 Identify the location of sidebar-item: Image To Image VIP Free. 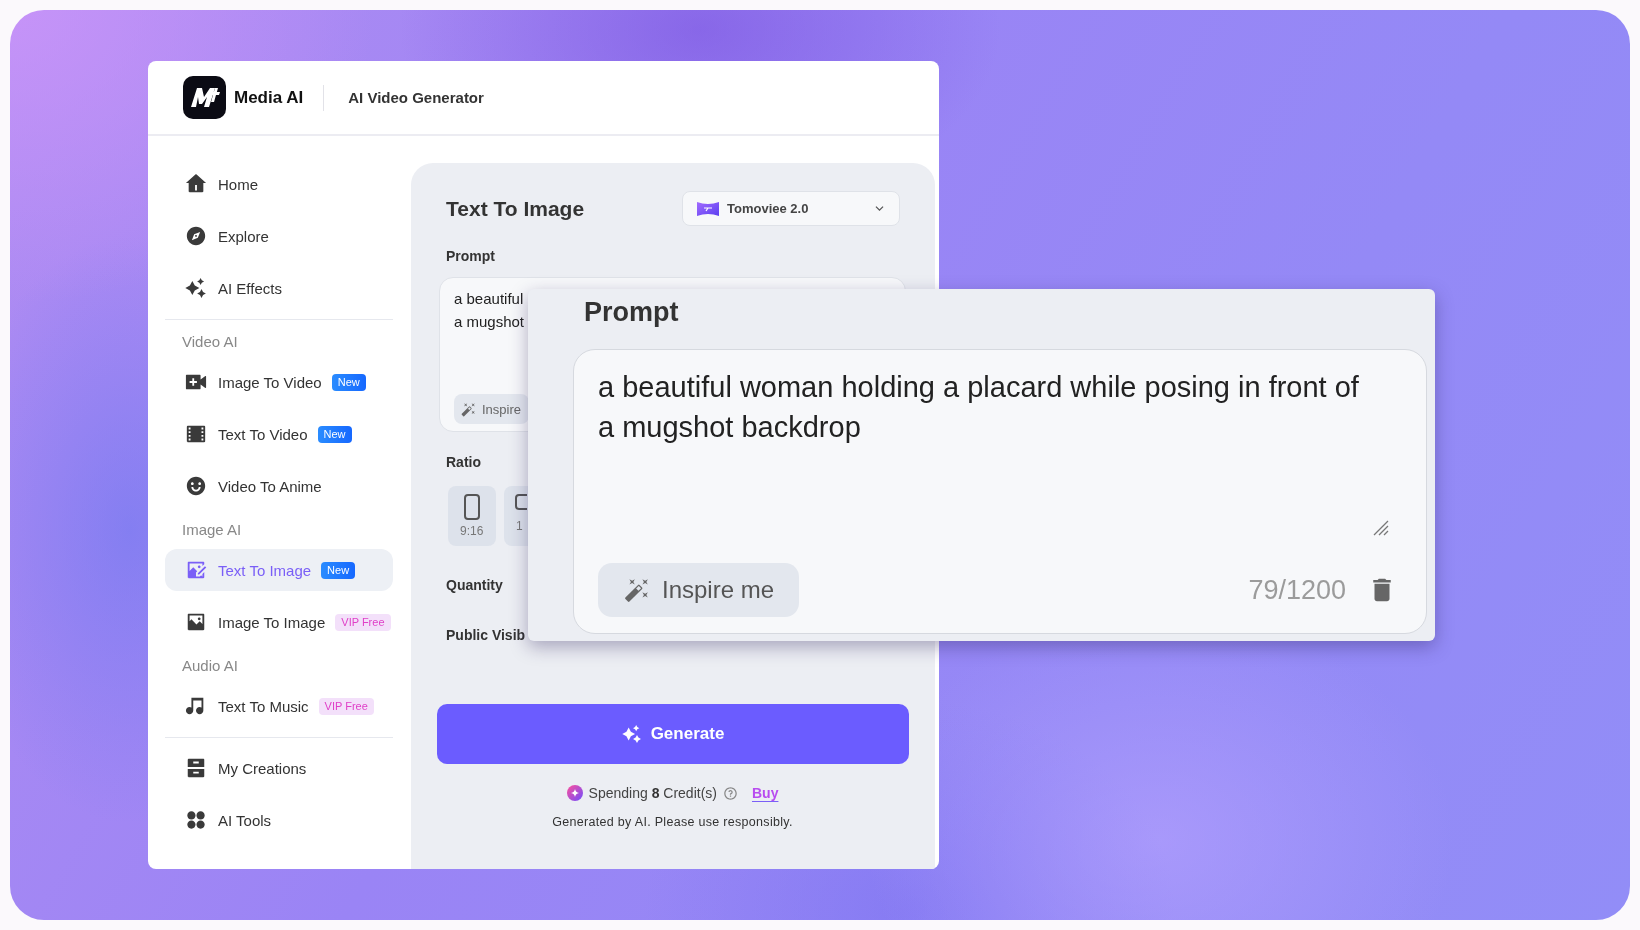
(279, 622).